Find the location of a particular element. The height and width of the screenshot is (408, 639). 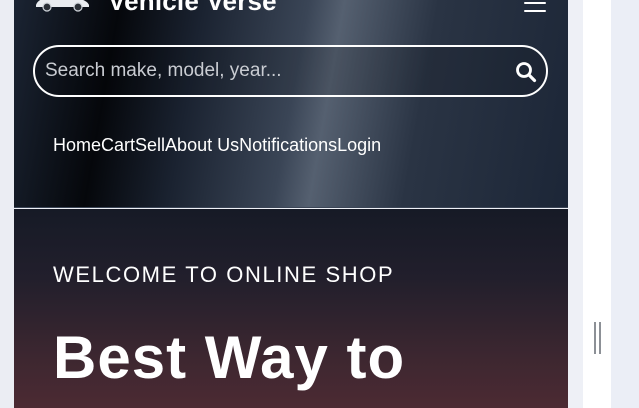

nav-cart: Cart is located at coordinates (118, 145).